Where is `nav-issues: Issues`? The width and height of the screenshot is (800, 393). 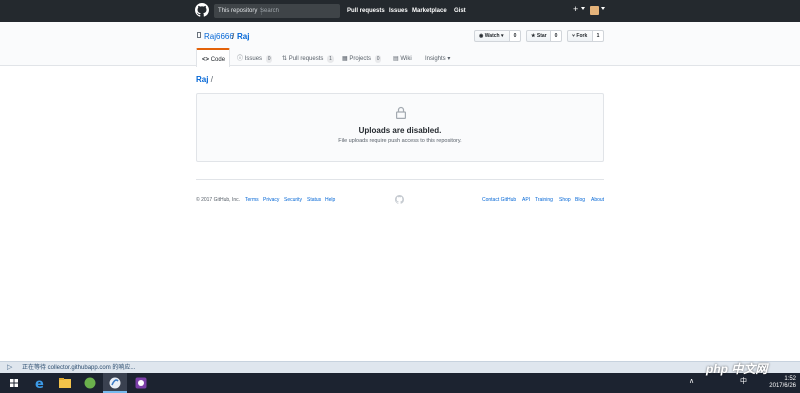
nav-issues: Issues is located at coordinates (398, 11).